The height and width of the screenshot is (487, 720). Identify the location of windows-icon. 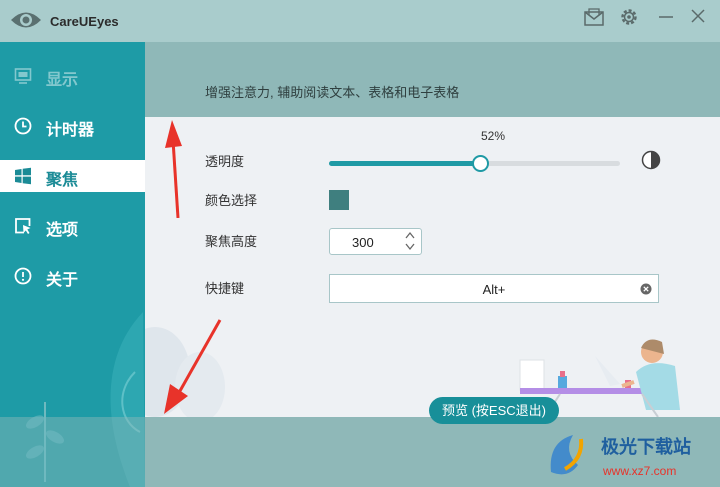
(23, 176).